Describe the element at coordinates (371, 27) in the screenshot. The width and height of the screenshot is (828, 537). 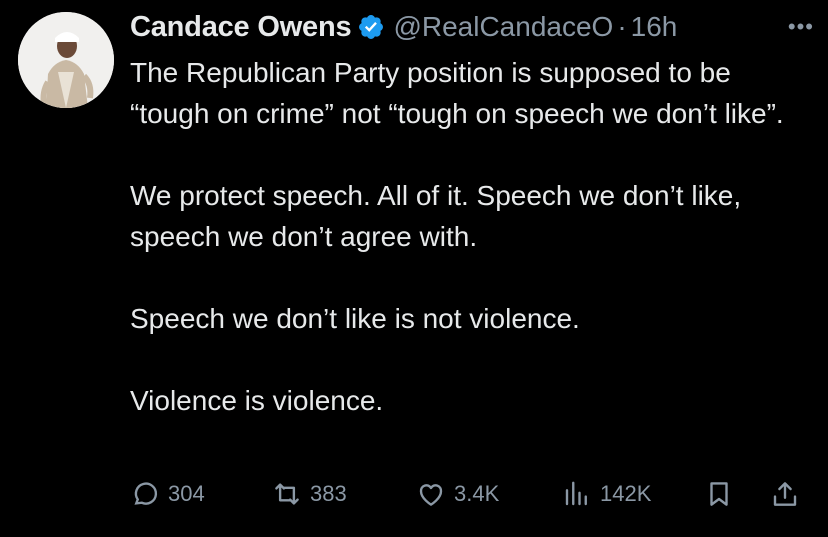
I see `verified-badge-icon` at that location.